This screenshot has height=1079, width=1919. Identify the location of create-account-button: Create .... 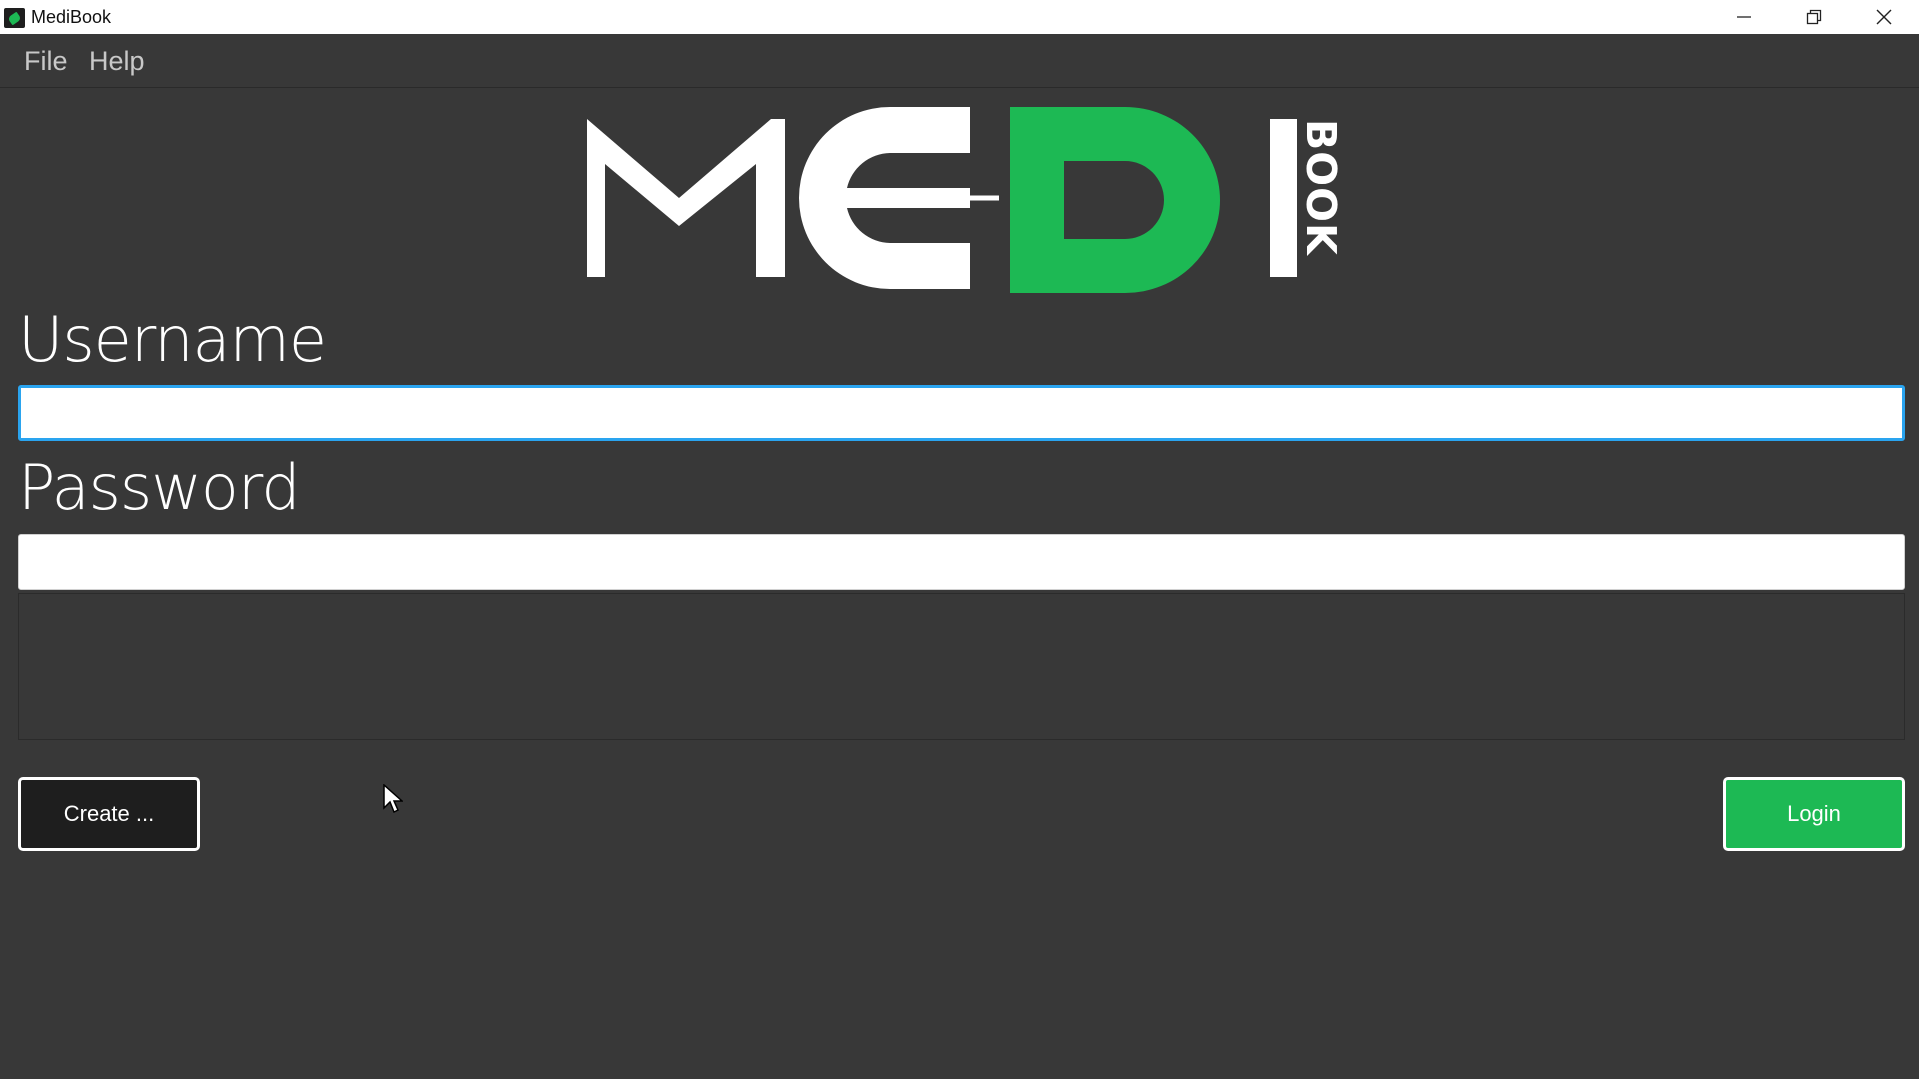
(109, 814).